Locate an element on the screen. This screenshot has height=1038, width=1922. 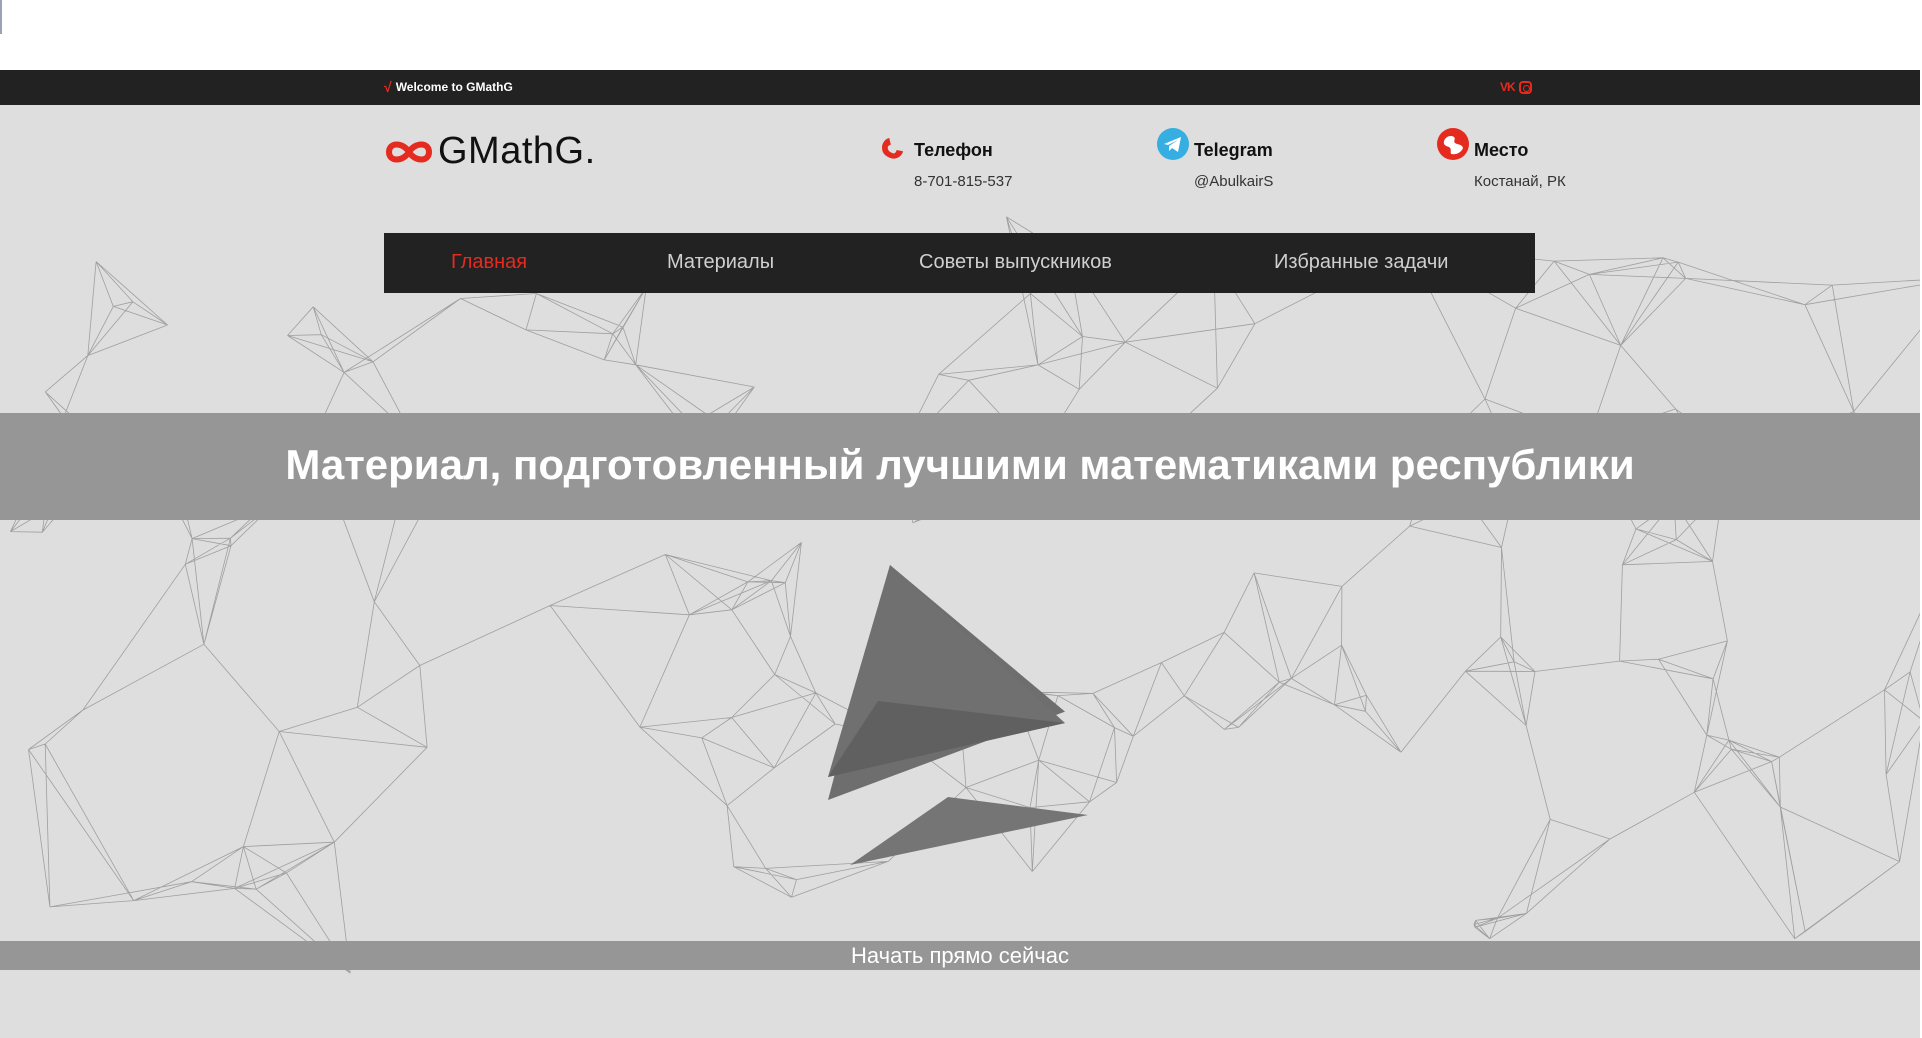
infinity-icon is located at coordinates (409, 151).